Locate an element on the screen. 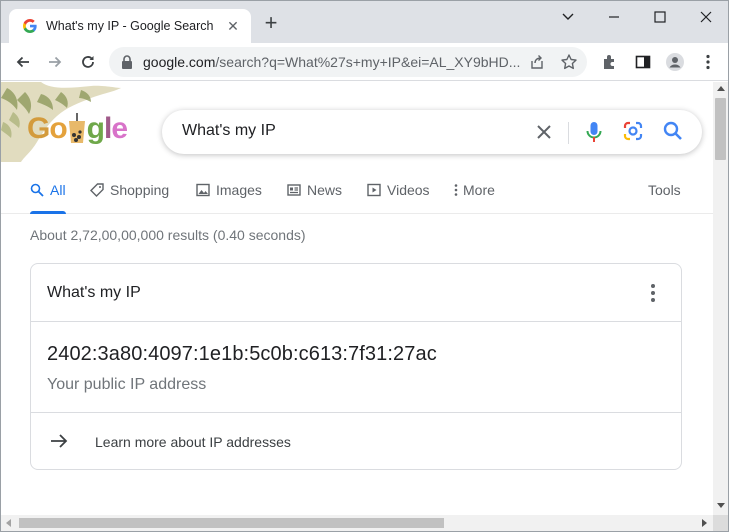 This screenshot has width=729, height=532. reload-icon is located at coordinates (88, 62).